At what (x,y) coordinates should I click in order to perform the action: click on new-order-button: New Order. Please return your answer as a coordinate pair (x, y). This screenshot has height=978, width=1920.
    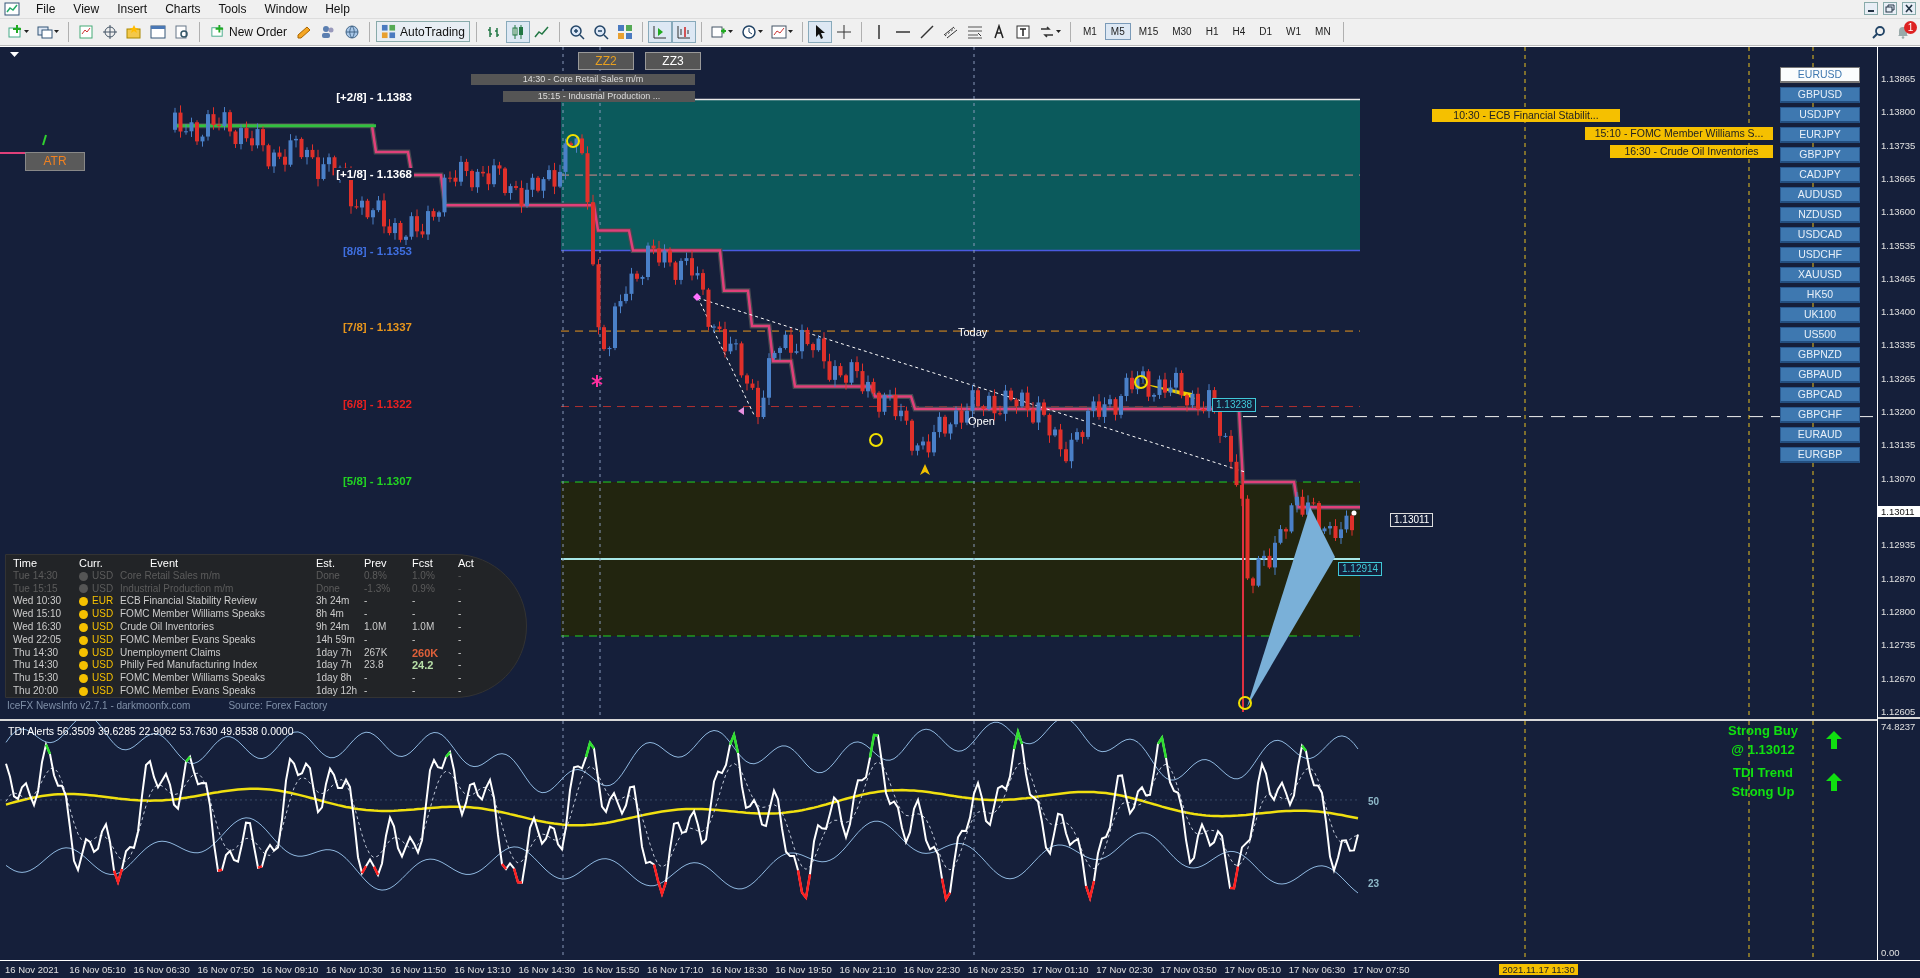
    Looking at the image, I should click on (248, 32).